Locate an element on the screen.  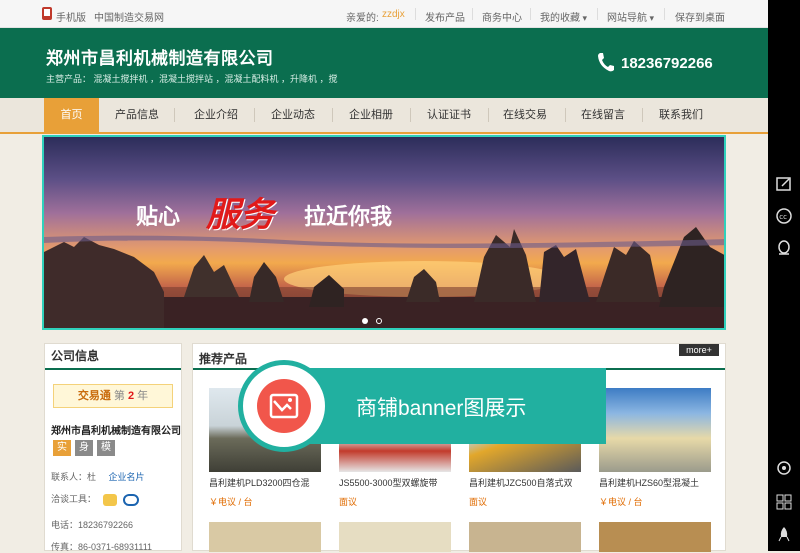
site-nav-menu: 网站导航 is located at coordinates (630, 16).